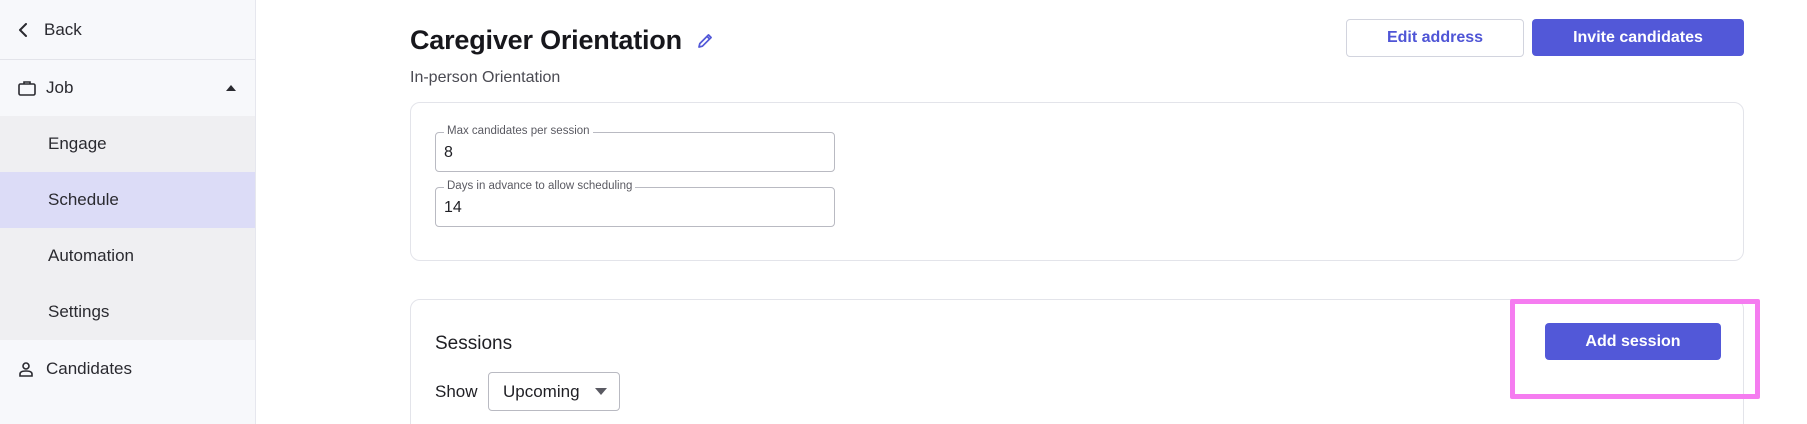 The image size is (1807, 424). What do you see at coordinates (540, 186) in the screenshot?
I see `days-in-advance-label: Days in advance to allow scheduling` at bounding box center [540, 186].